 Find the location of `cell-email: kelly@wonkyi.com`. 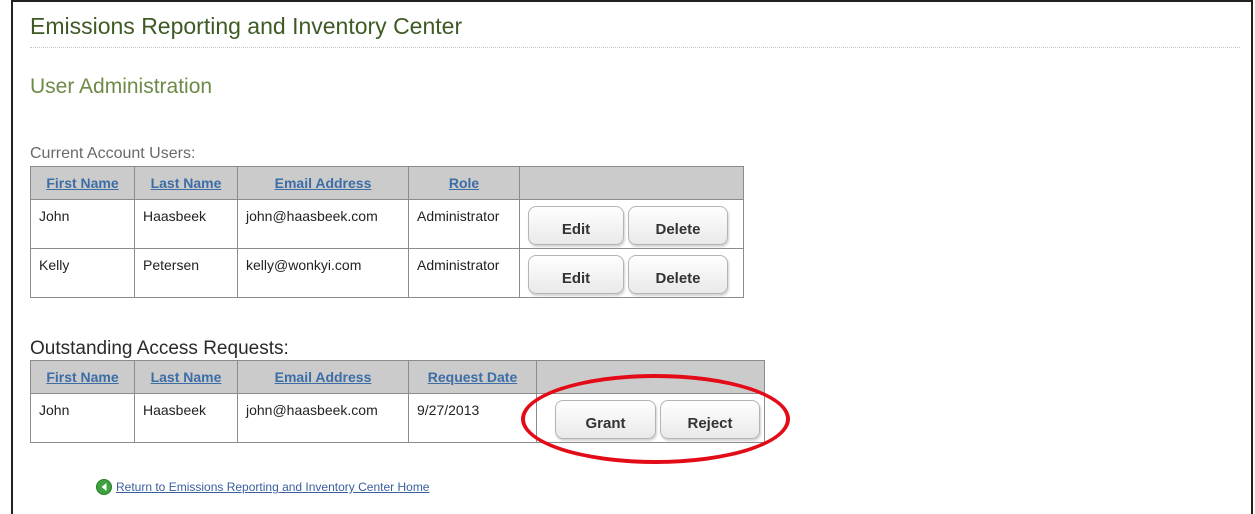

cell-email: kelly@wonkyi.com is located at coordinates (323, 273).